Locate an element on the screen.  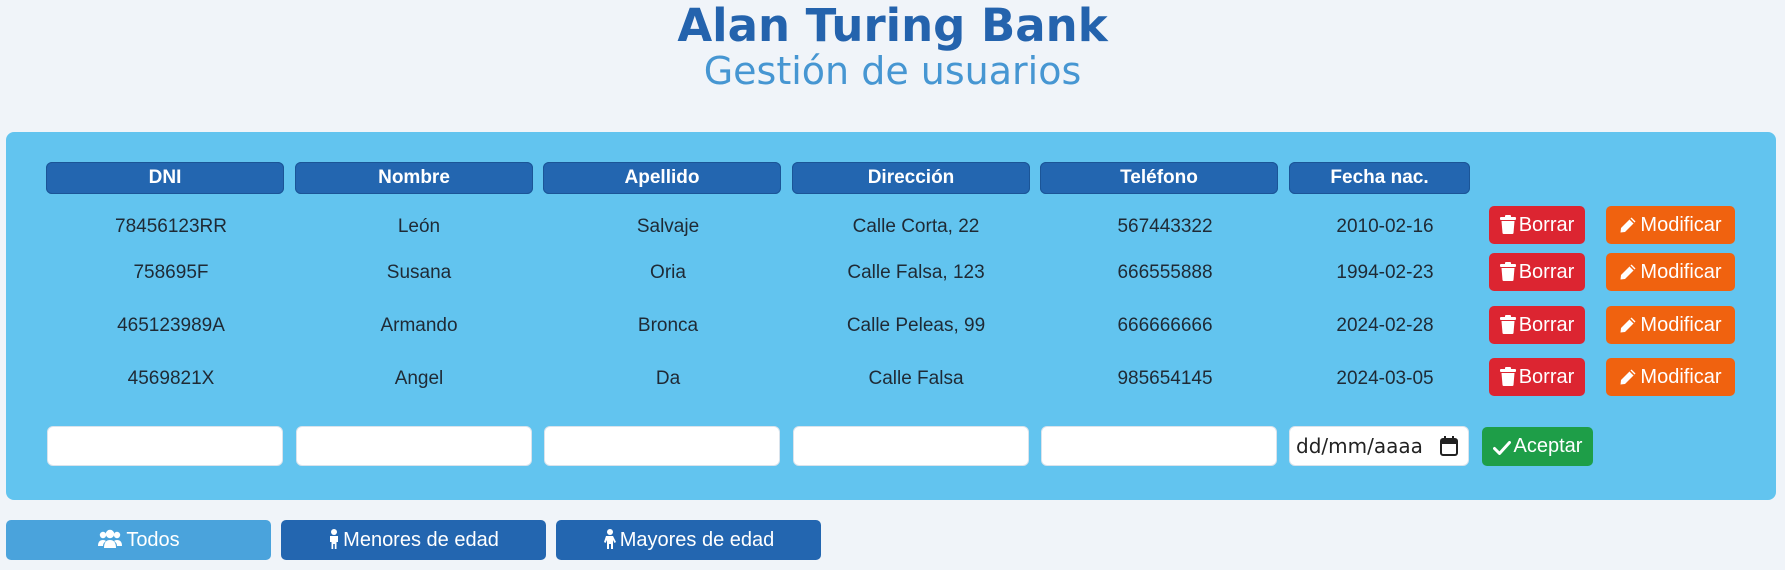
cell-apellido: Oria is located at coordinates (668, 272).